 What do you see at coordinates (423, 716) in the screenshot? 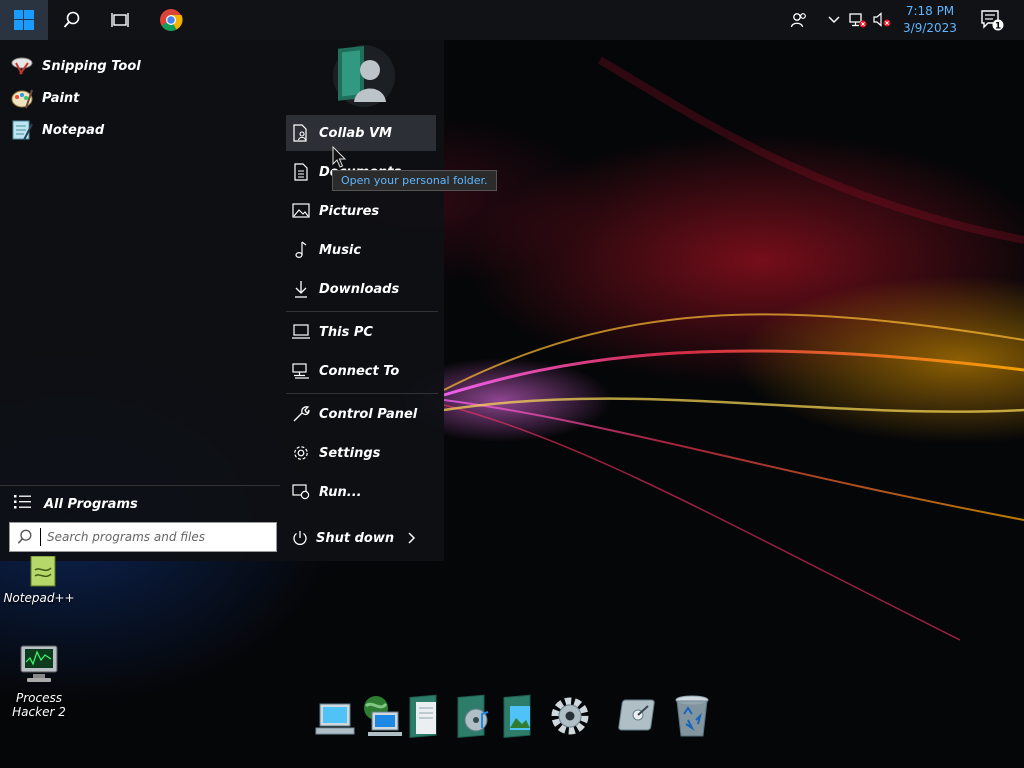
I see `documents-folder-icon` at bounding box center [423, 716].